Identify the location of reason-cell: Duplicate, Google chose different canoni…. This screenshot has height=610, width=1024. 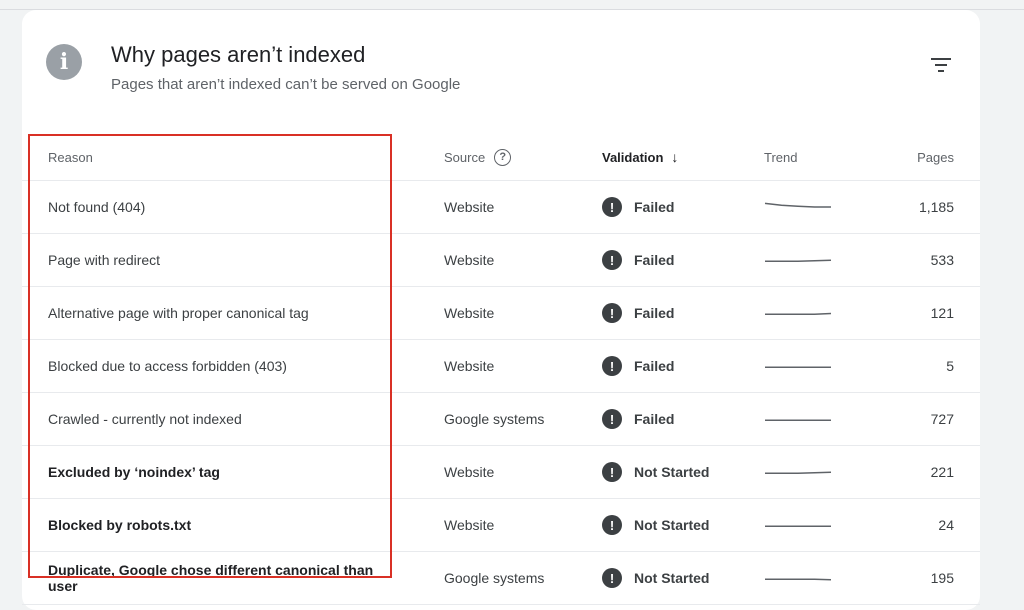
(211, 578).